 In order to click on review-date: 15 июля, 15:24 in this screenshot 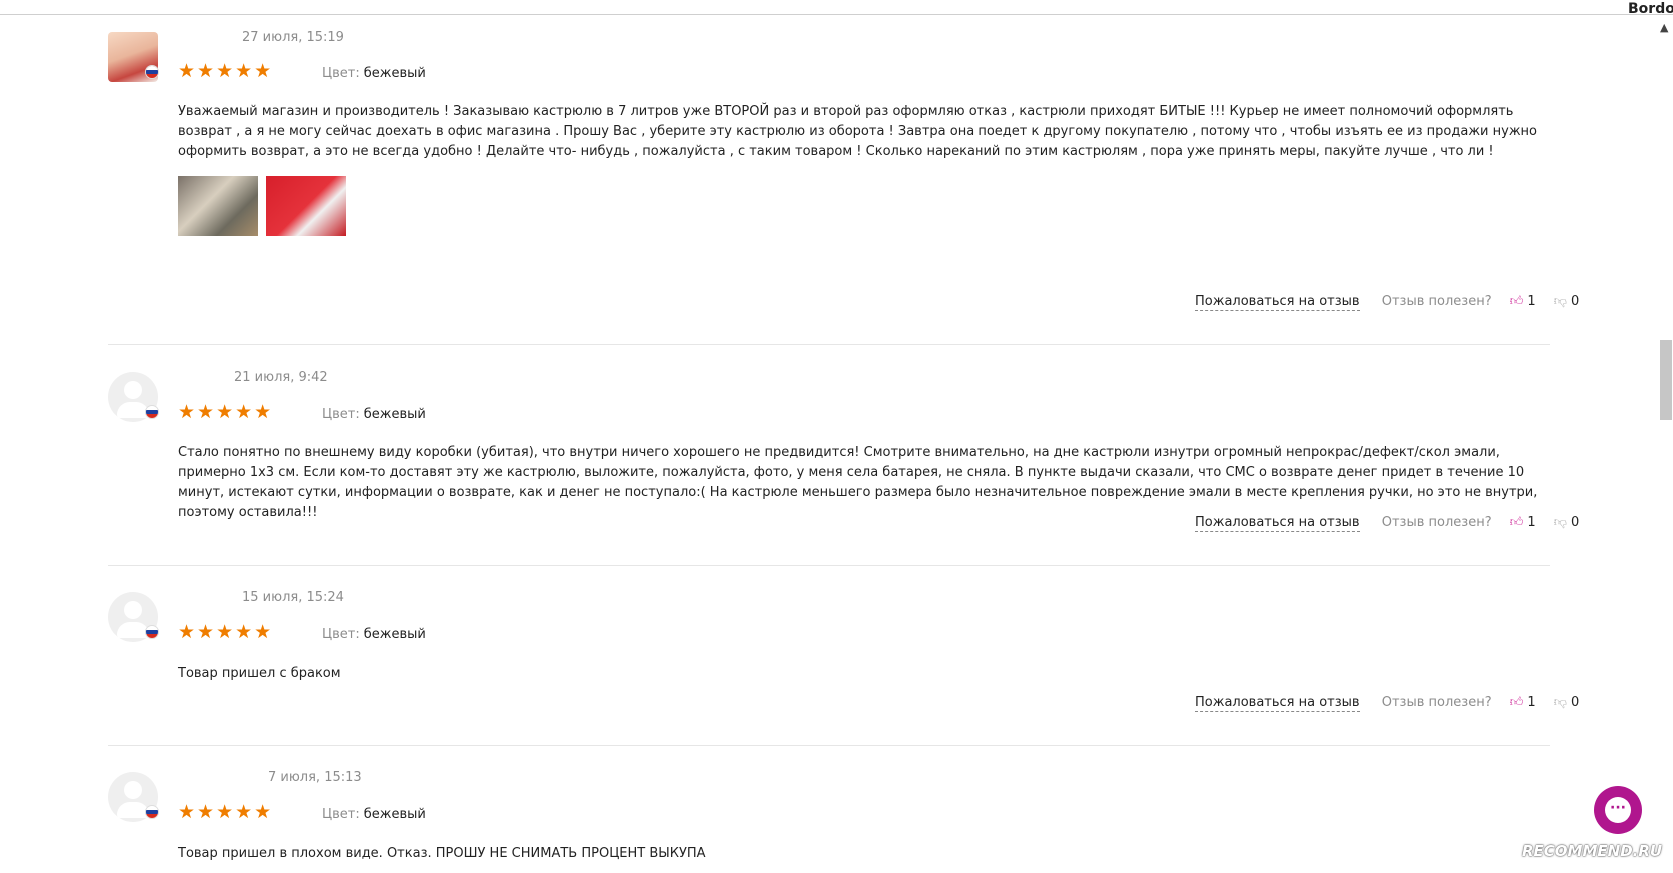, I will do `click(293, 597)`.